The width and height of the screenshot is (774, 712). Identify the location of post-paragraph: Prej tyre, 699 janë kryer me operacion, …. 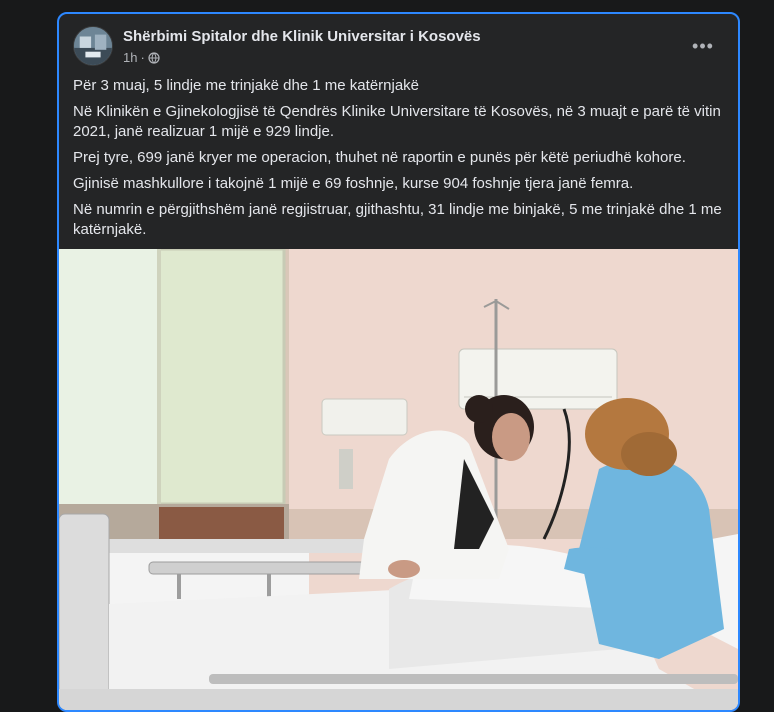
(379, 157).